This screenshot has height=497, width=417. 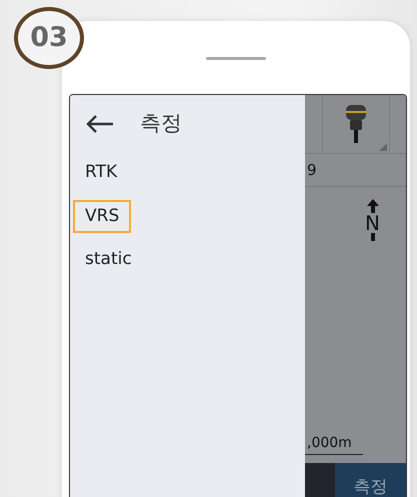 I want to click on scale-bar: ,000m, so click(x=334, y=444).